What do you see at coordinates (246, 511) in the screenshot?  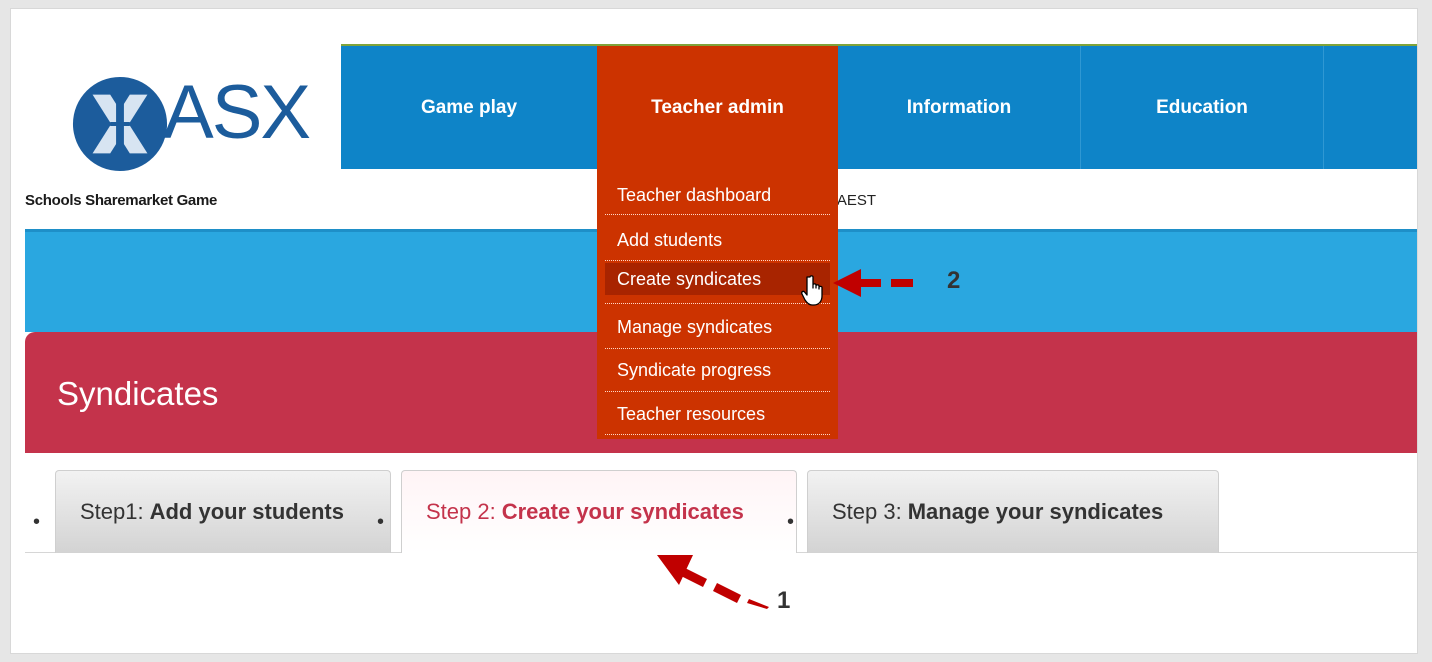 I see `step-label: Add your students` at bounding box center [246, 511].